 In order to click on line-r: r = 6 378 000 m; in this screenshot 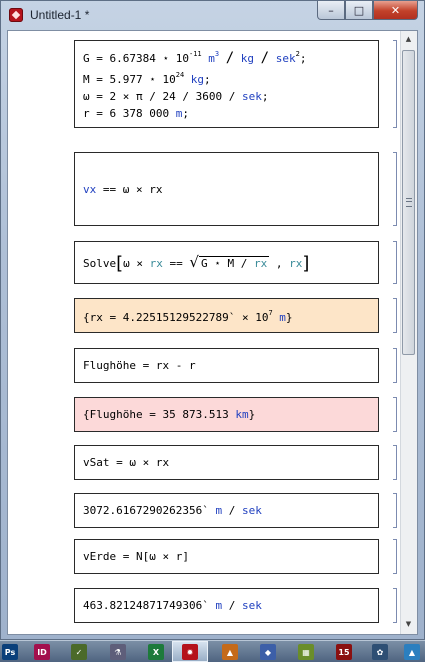, I will do `click(230, 113)`.